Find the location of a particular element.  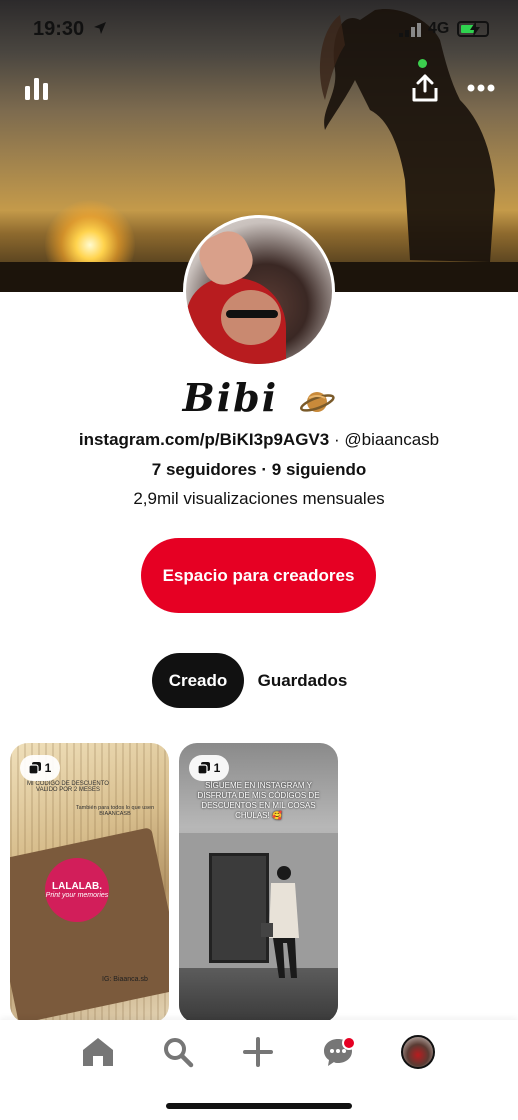

plus-icon is located at coordinates (258, 1052).